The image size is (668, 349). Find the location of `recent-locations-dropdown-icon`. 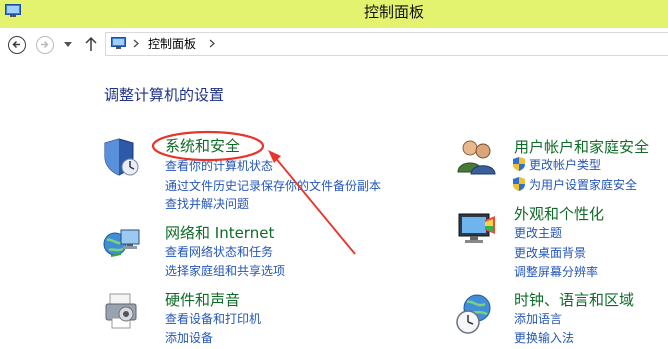

recent-locations-dropdown-icon is located at coordinates (68, 45).